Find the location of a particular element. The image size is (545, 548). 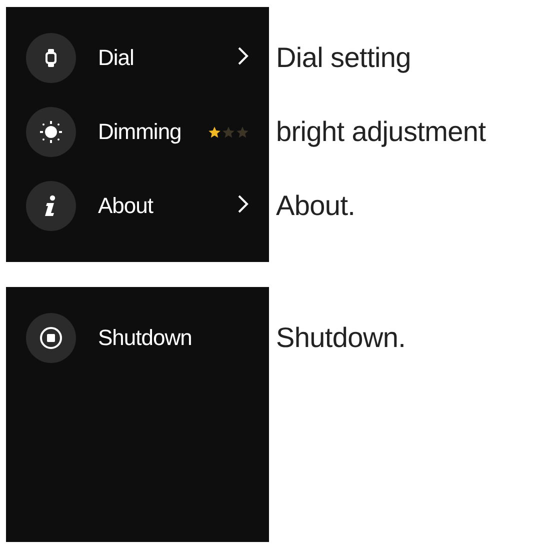

caption: Dial setting is located at coordinates (344, 58).